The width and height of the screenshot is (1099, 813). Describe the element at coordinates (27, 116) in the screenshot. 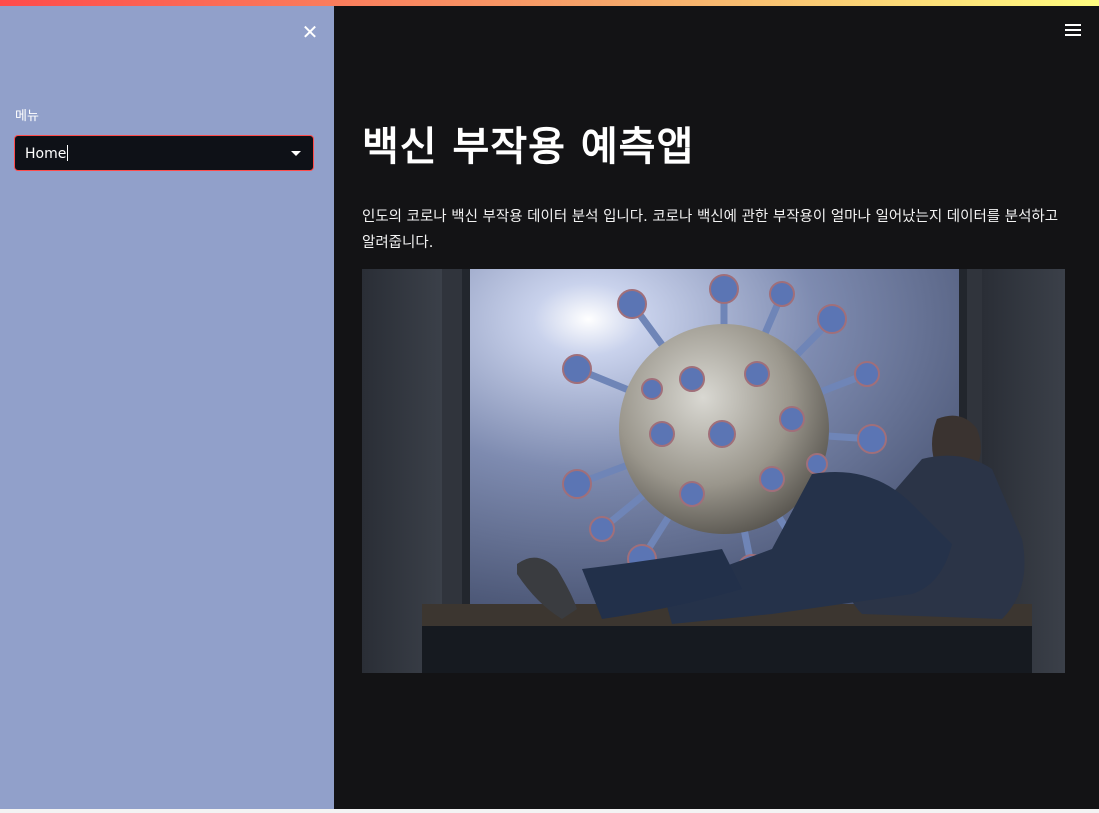

I see `menu-label: 메뉴` at that location.